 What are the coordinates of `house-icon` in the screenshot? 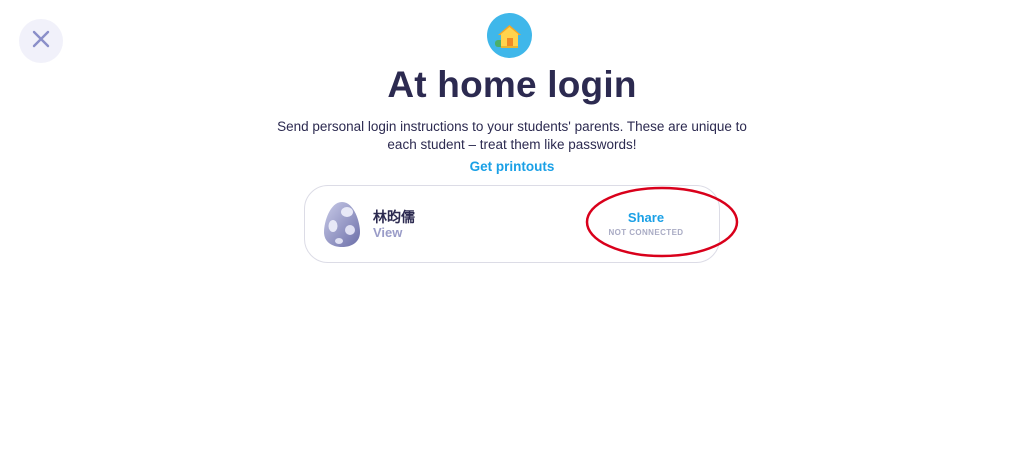 It's located at (509, 35).